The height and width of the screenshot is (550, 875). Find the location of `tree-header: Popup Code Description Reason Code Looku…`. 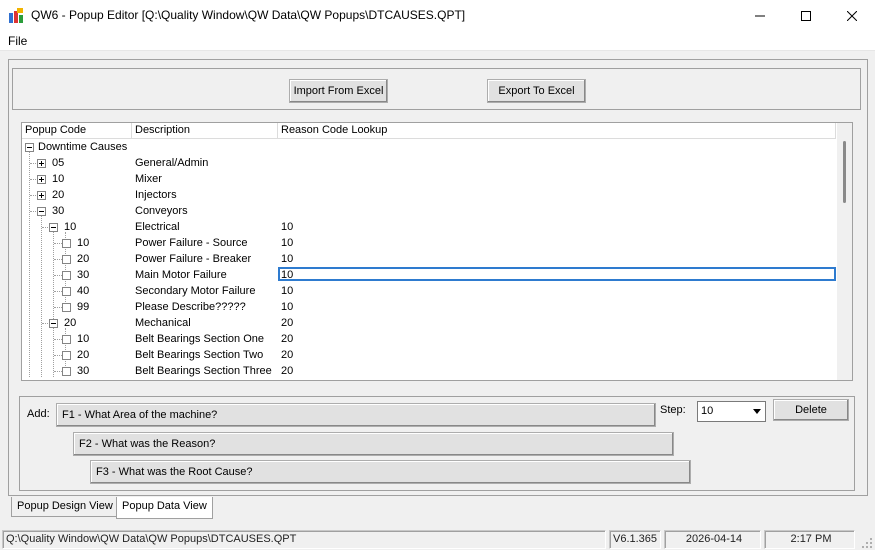

tree-header: Popup Code Description Reason Code Looku… is located at coordinates (429, 131).